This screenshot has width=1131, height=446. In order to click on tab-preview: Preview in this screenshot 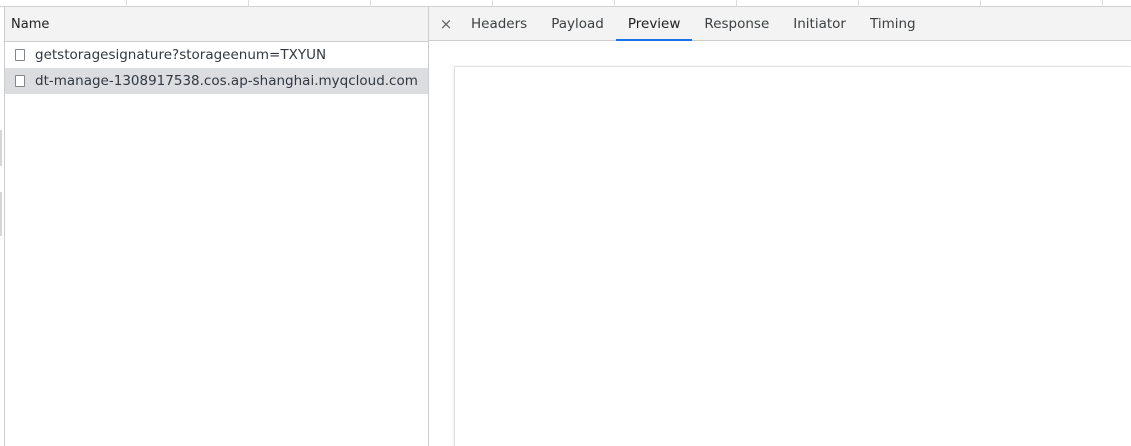, I will do `click(654, 24)`.